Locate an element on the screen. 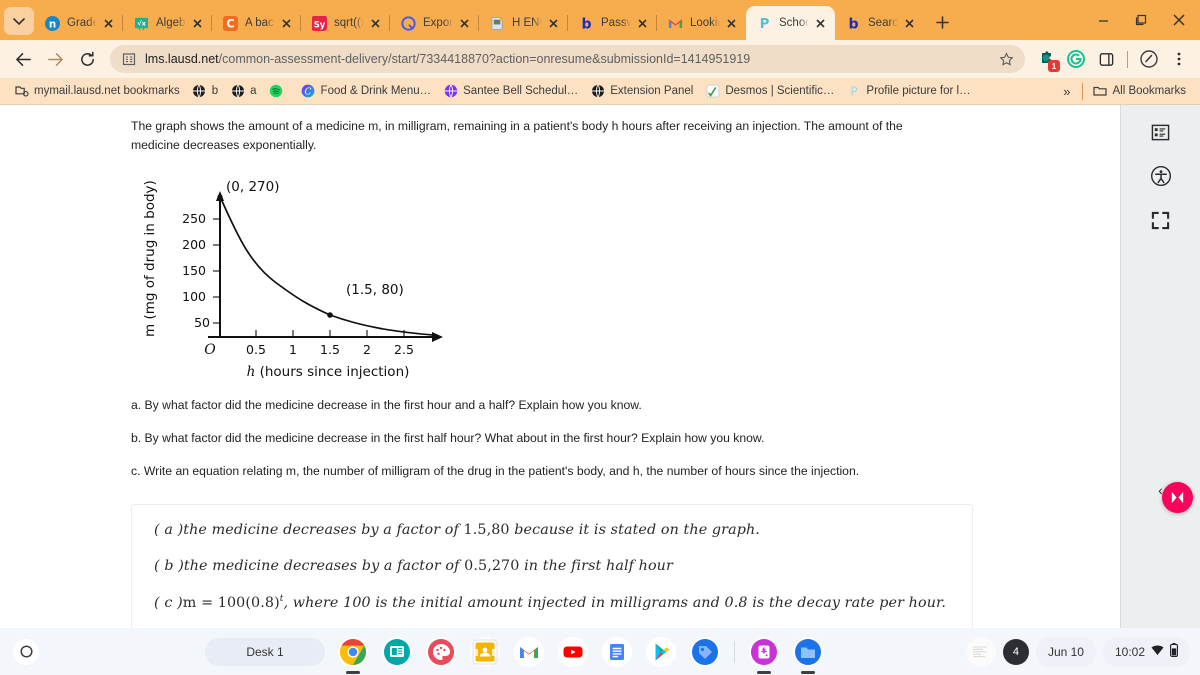  status-area: 10:02 is located at coordinates (1146, 651).